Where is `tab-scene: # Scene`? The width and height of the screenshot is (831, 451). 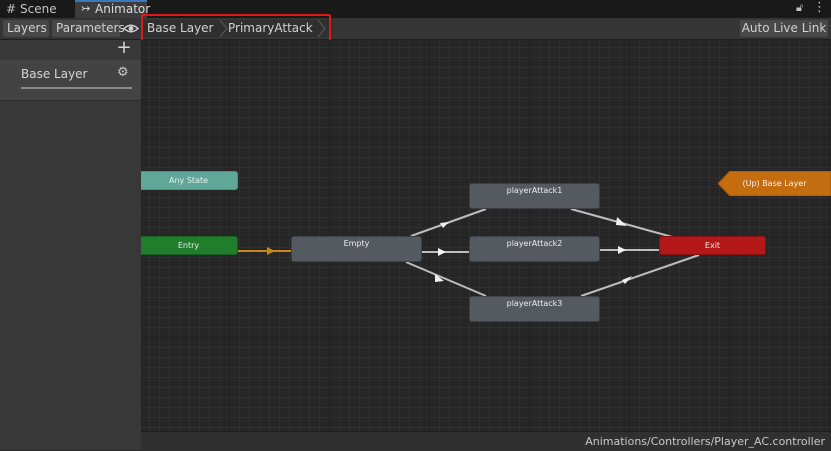
tab-scene: # Scene is located at coordinates (37, 9).